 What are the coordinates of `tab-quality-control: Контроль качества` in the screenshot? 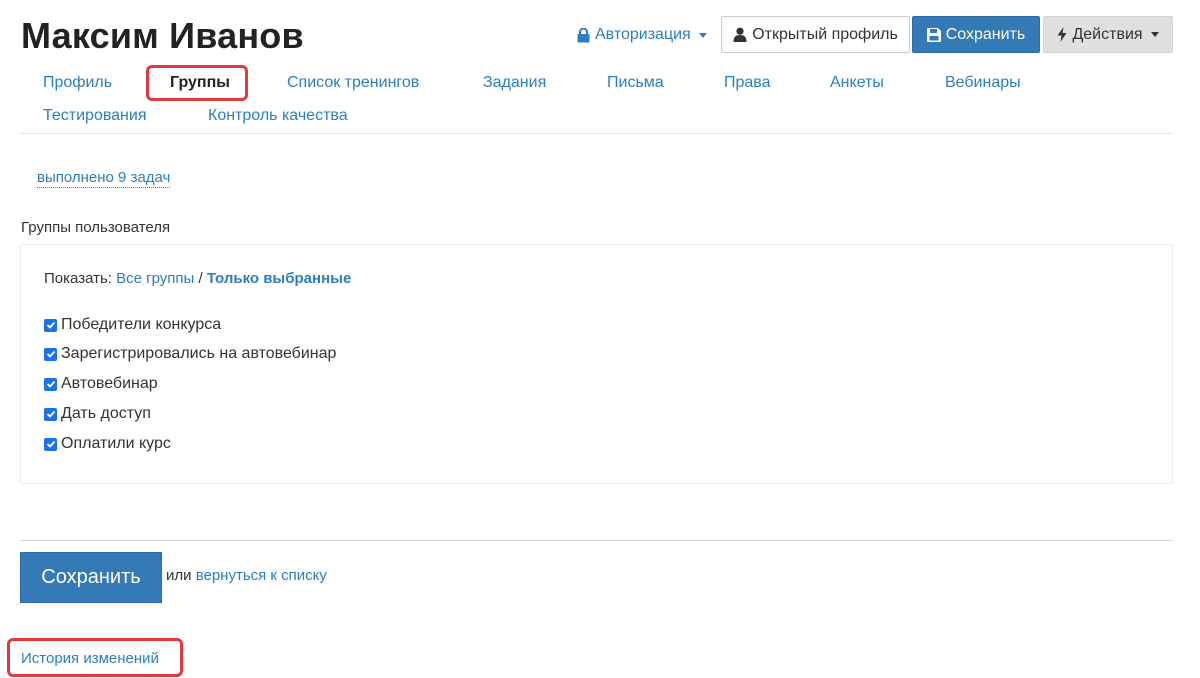 It's located at (278, 116).